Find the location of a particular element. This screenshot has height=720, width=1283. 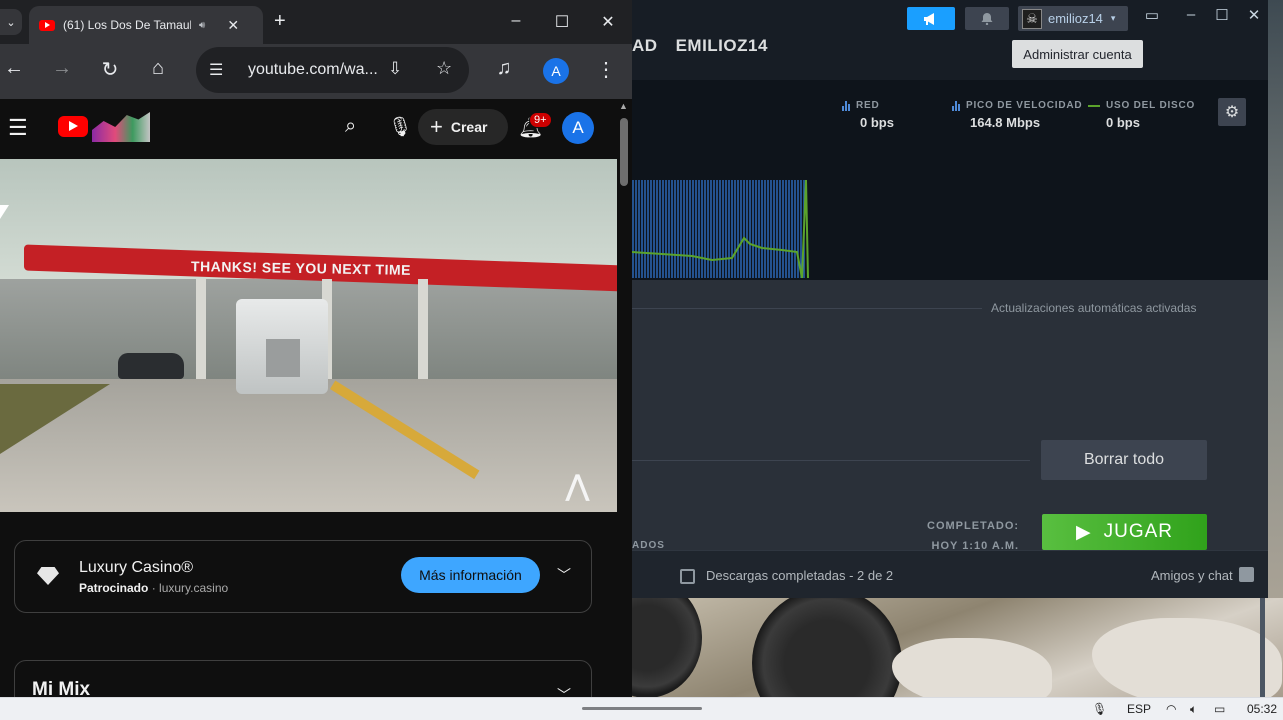

more-menu-icon: ⋮ is located at coordinates (606, 69).